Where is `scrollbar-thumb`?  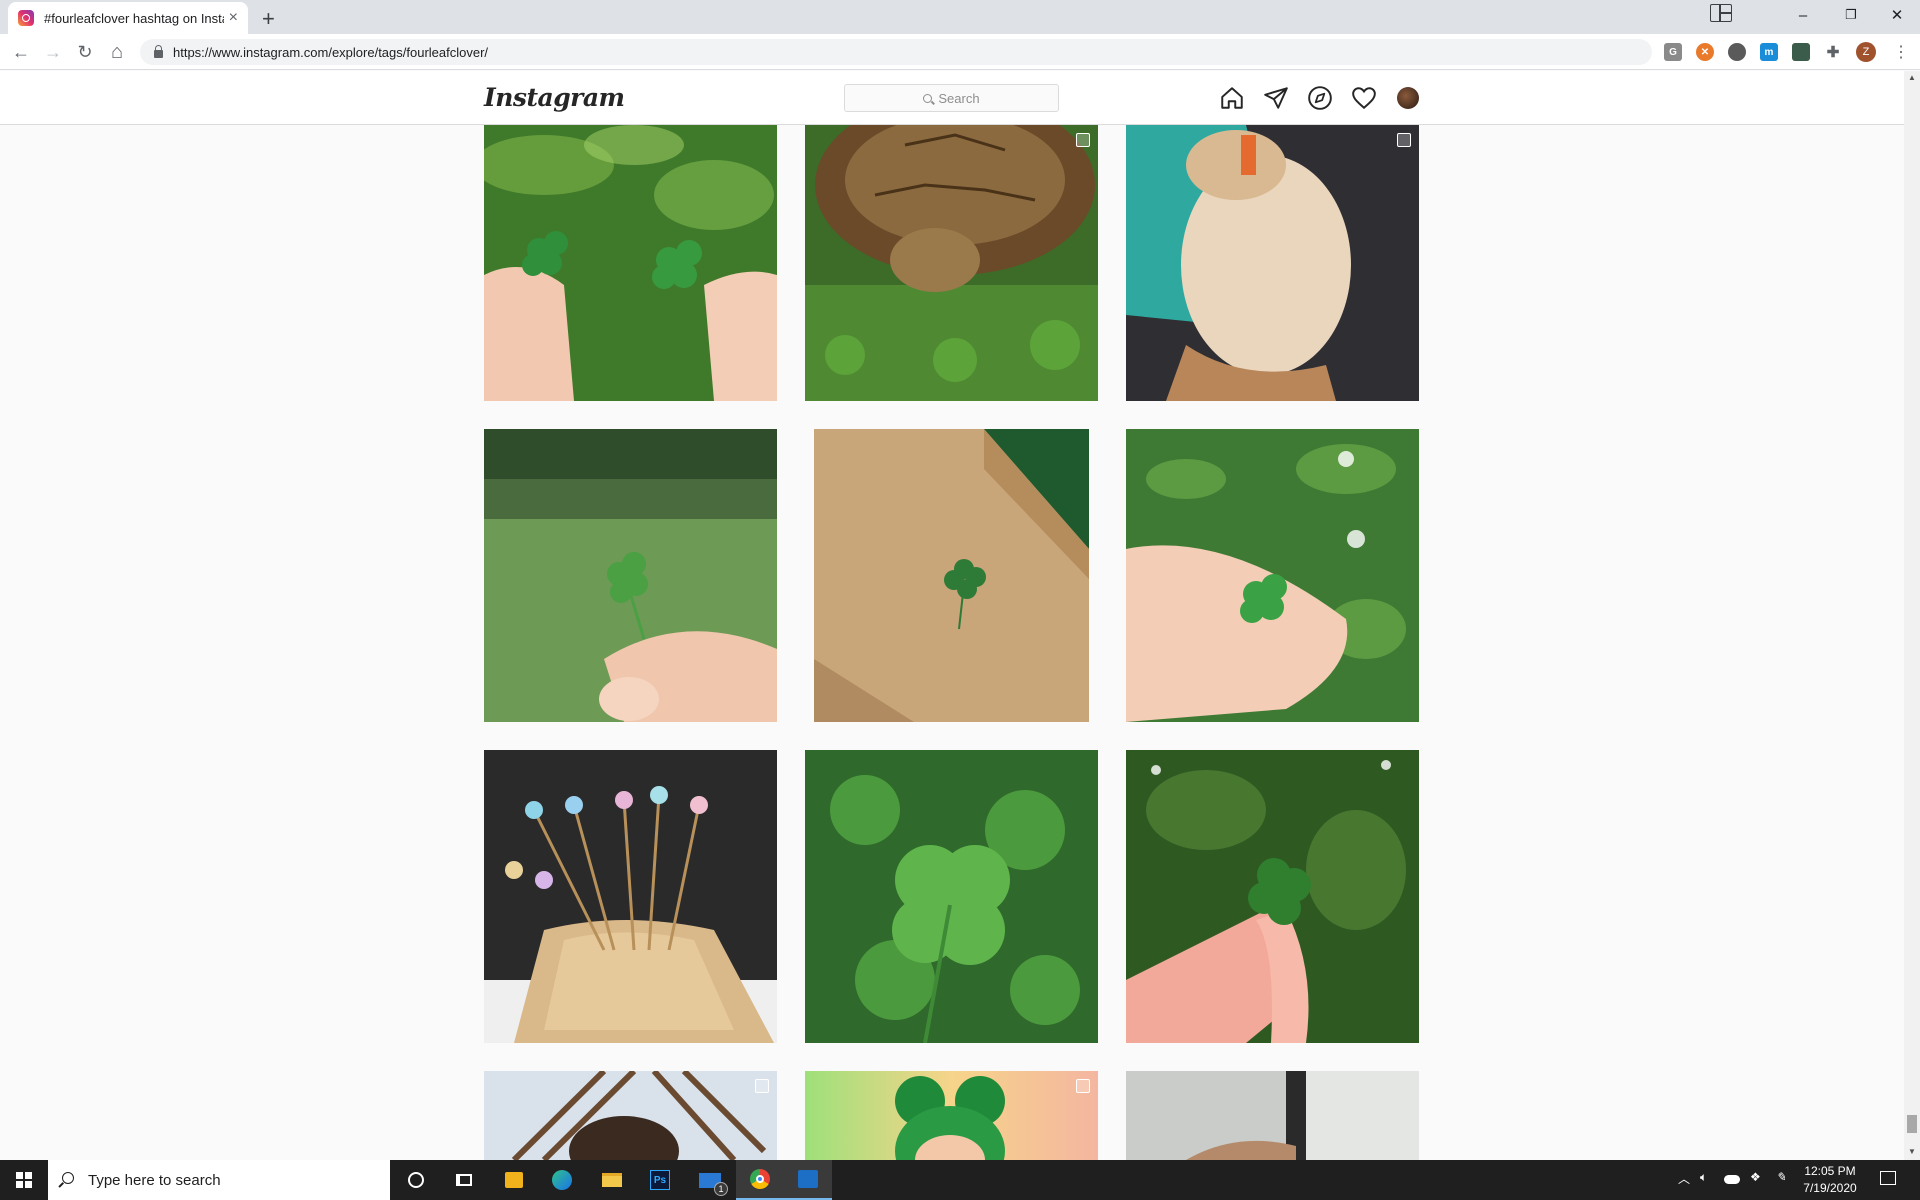 scrollbar-thumb is located at coordinates (1912, 1124).